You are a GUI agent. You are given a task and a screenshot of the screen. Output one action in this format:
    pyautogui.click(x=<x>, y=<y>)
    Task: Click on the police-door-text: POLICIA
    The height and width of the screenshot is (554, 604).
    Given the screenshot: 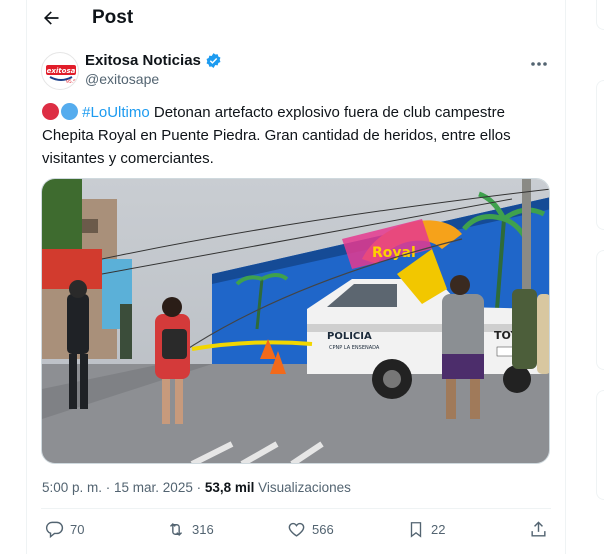 What is the action you would take?
    pyautogui.click(x=349, y=336)
    